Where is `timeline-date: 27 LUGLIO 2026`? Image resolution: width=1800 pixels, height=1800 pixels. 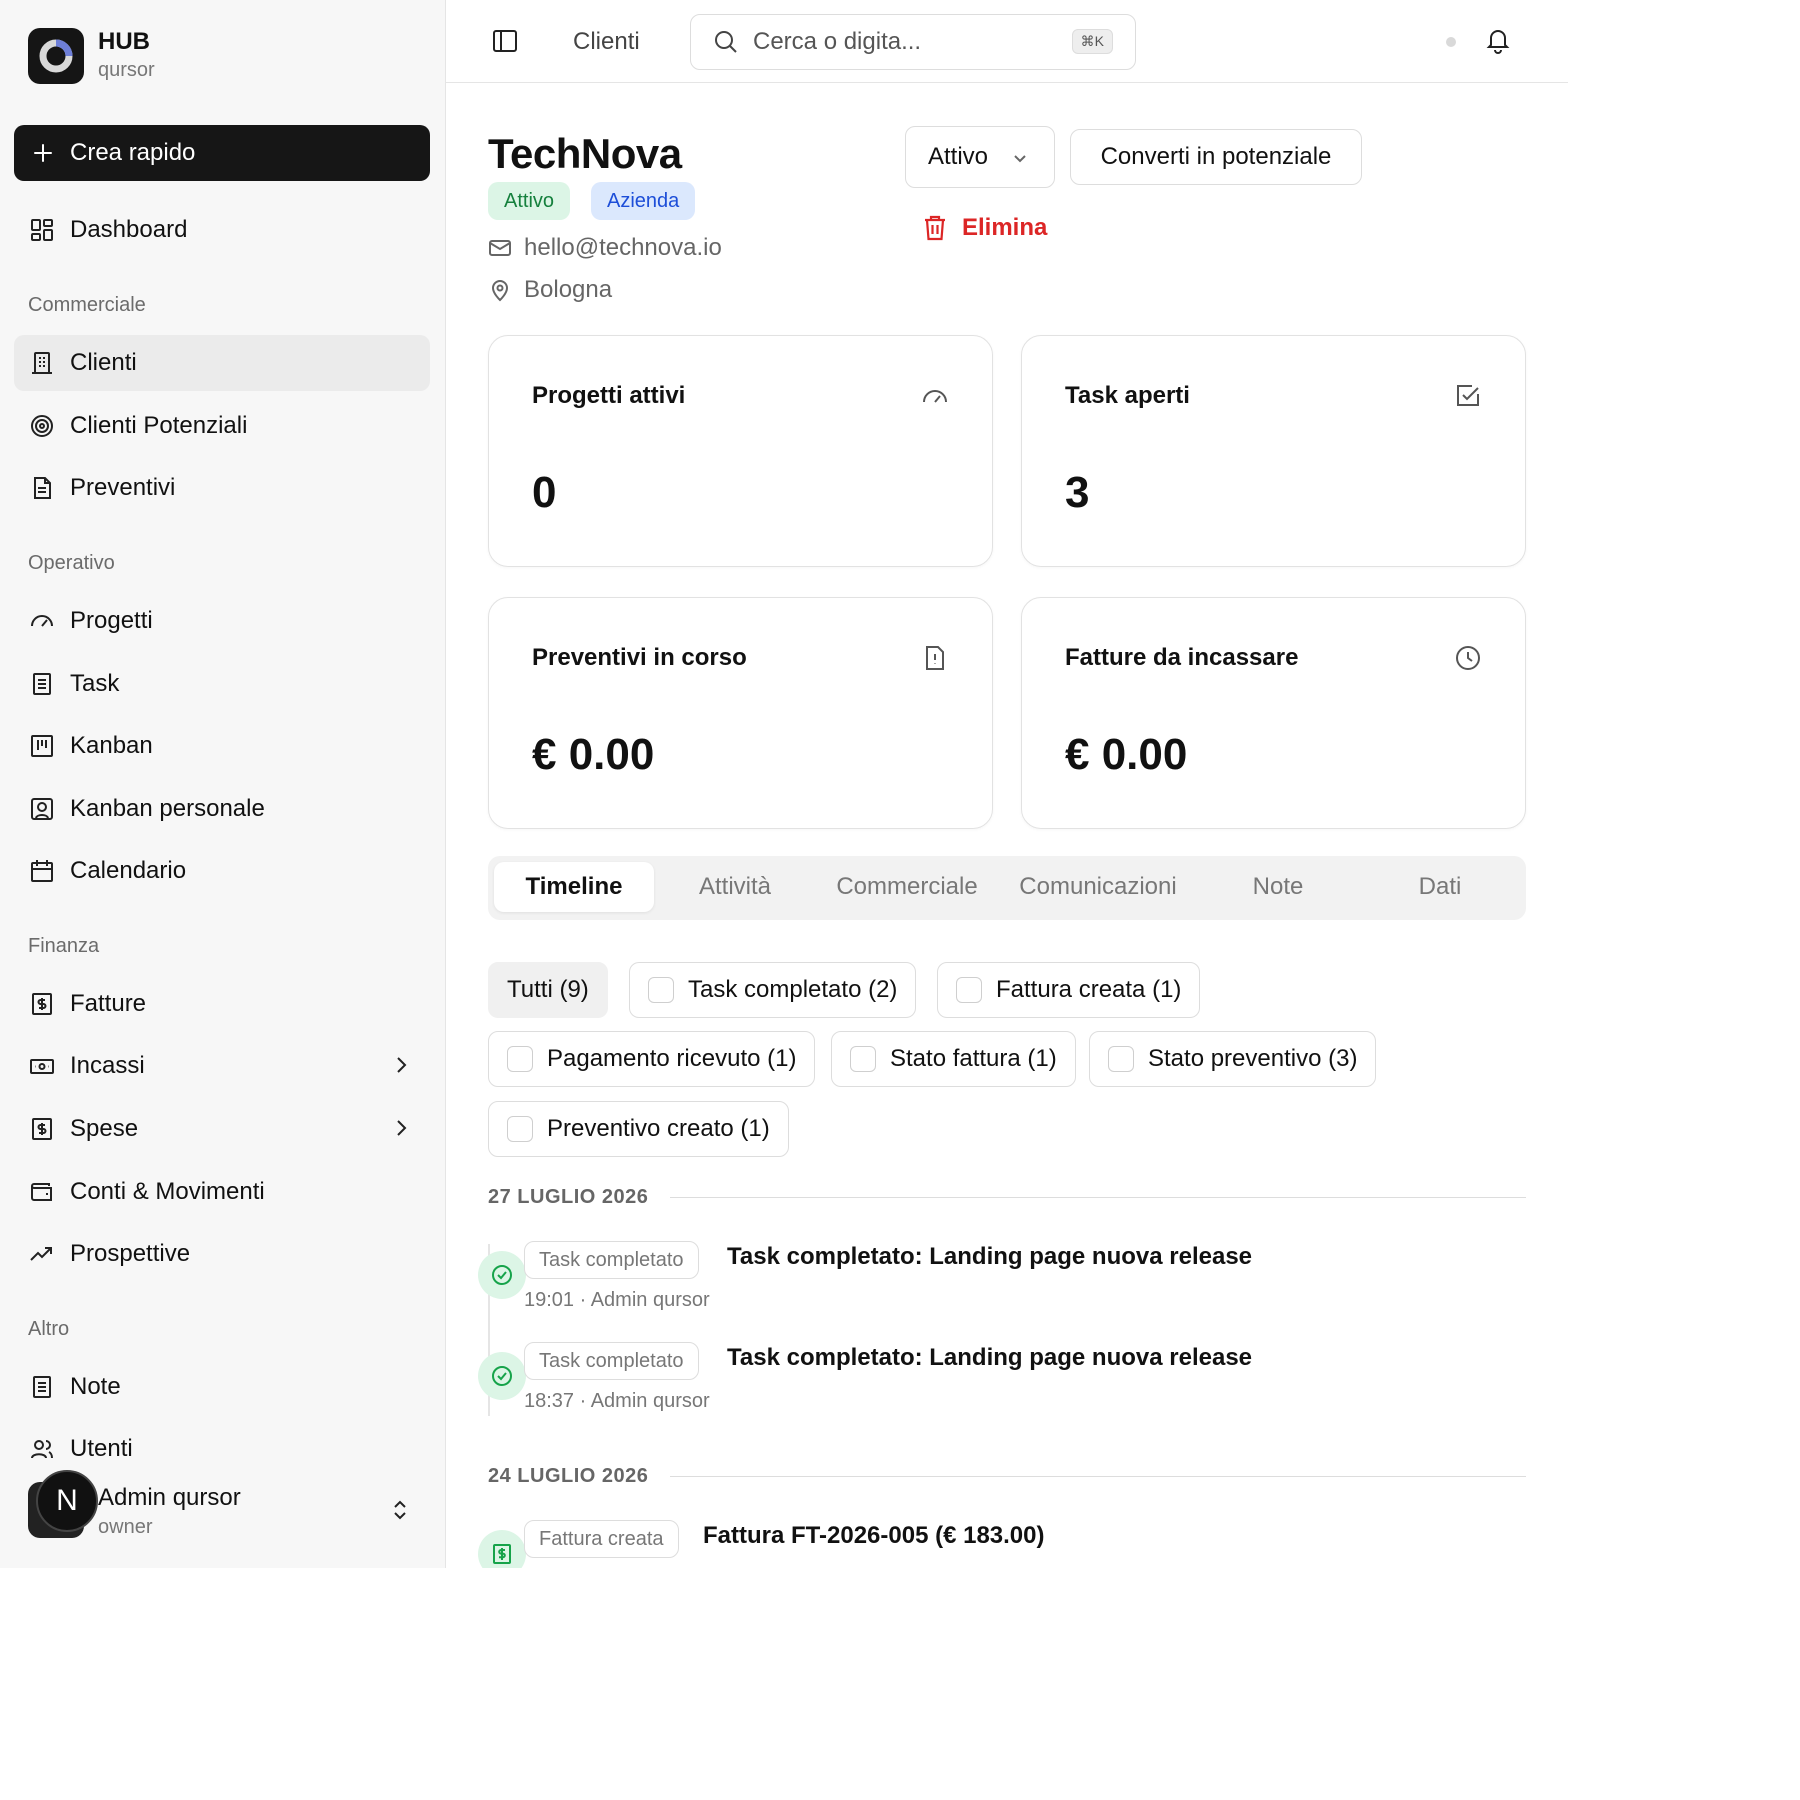
timeline-date: 27 LUGLIO 2026 is located at coordinates (568, 1197).